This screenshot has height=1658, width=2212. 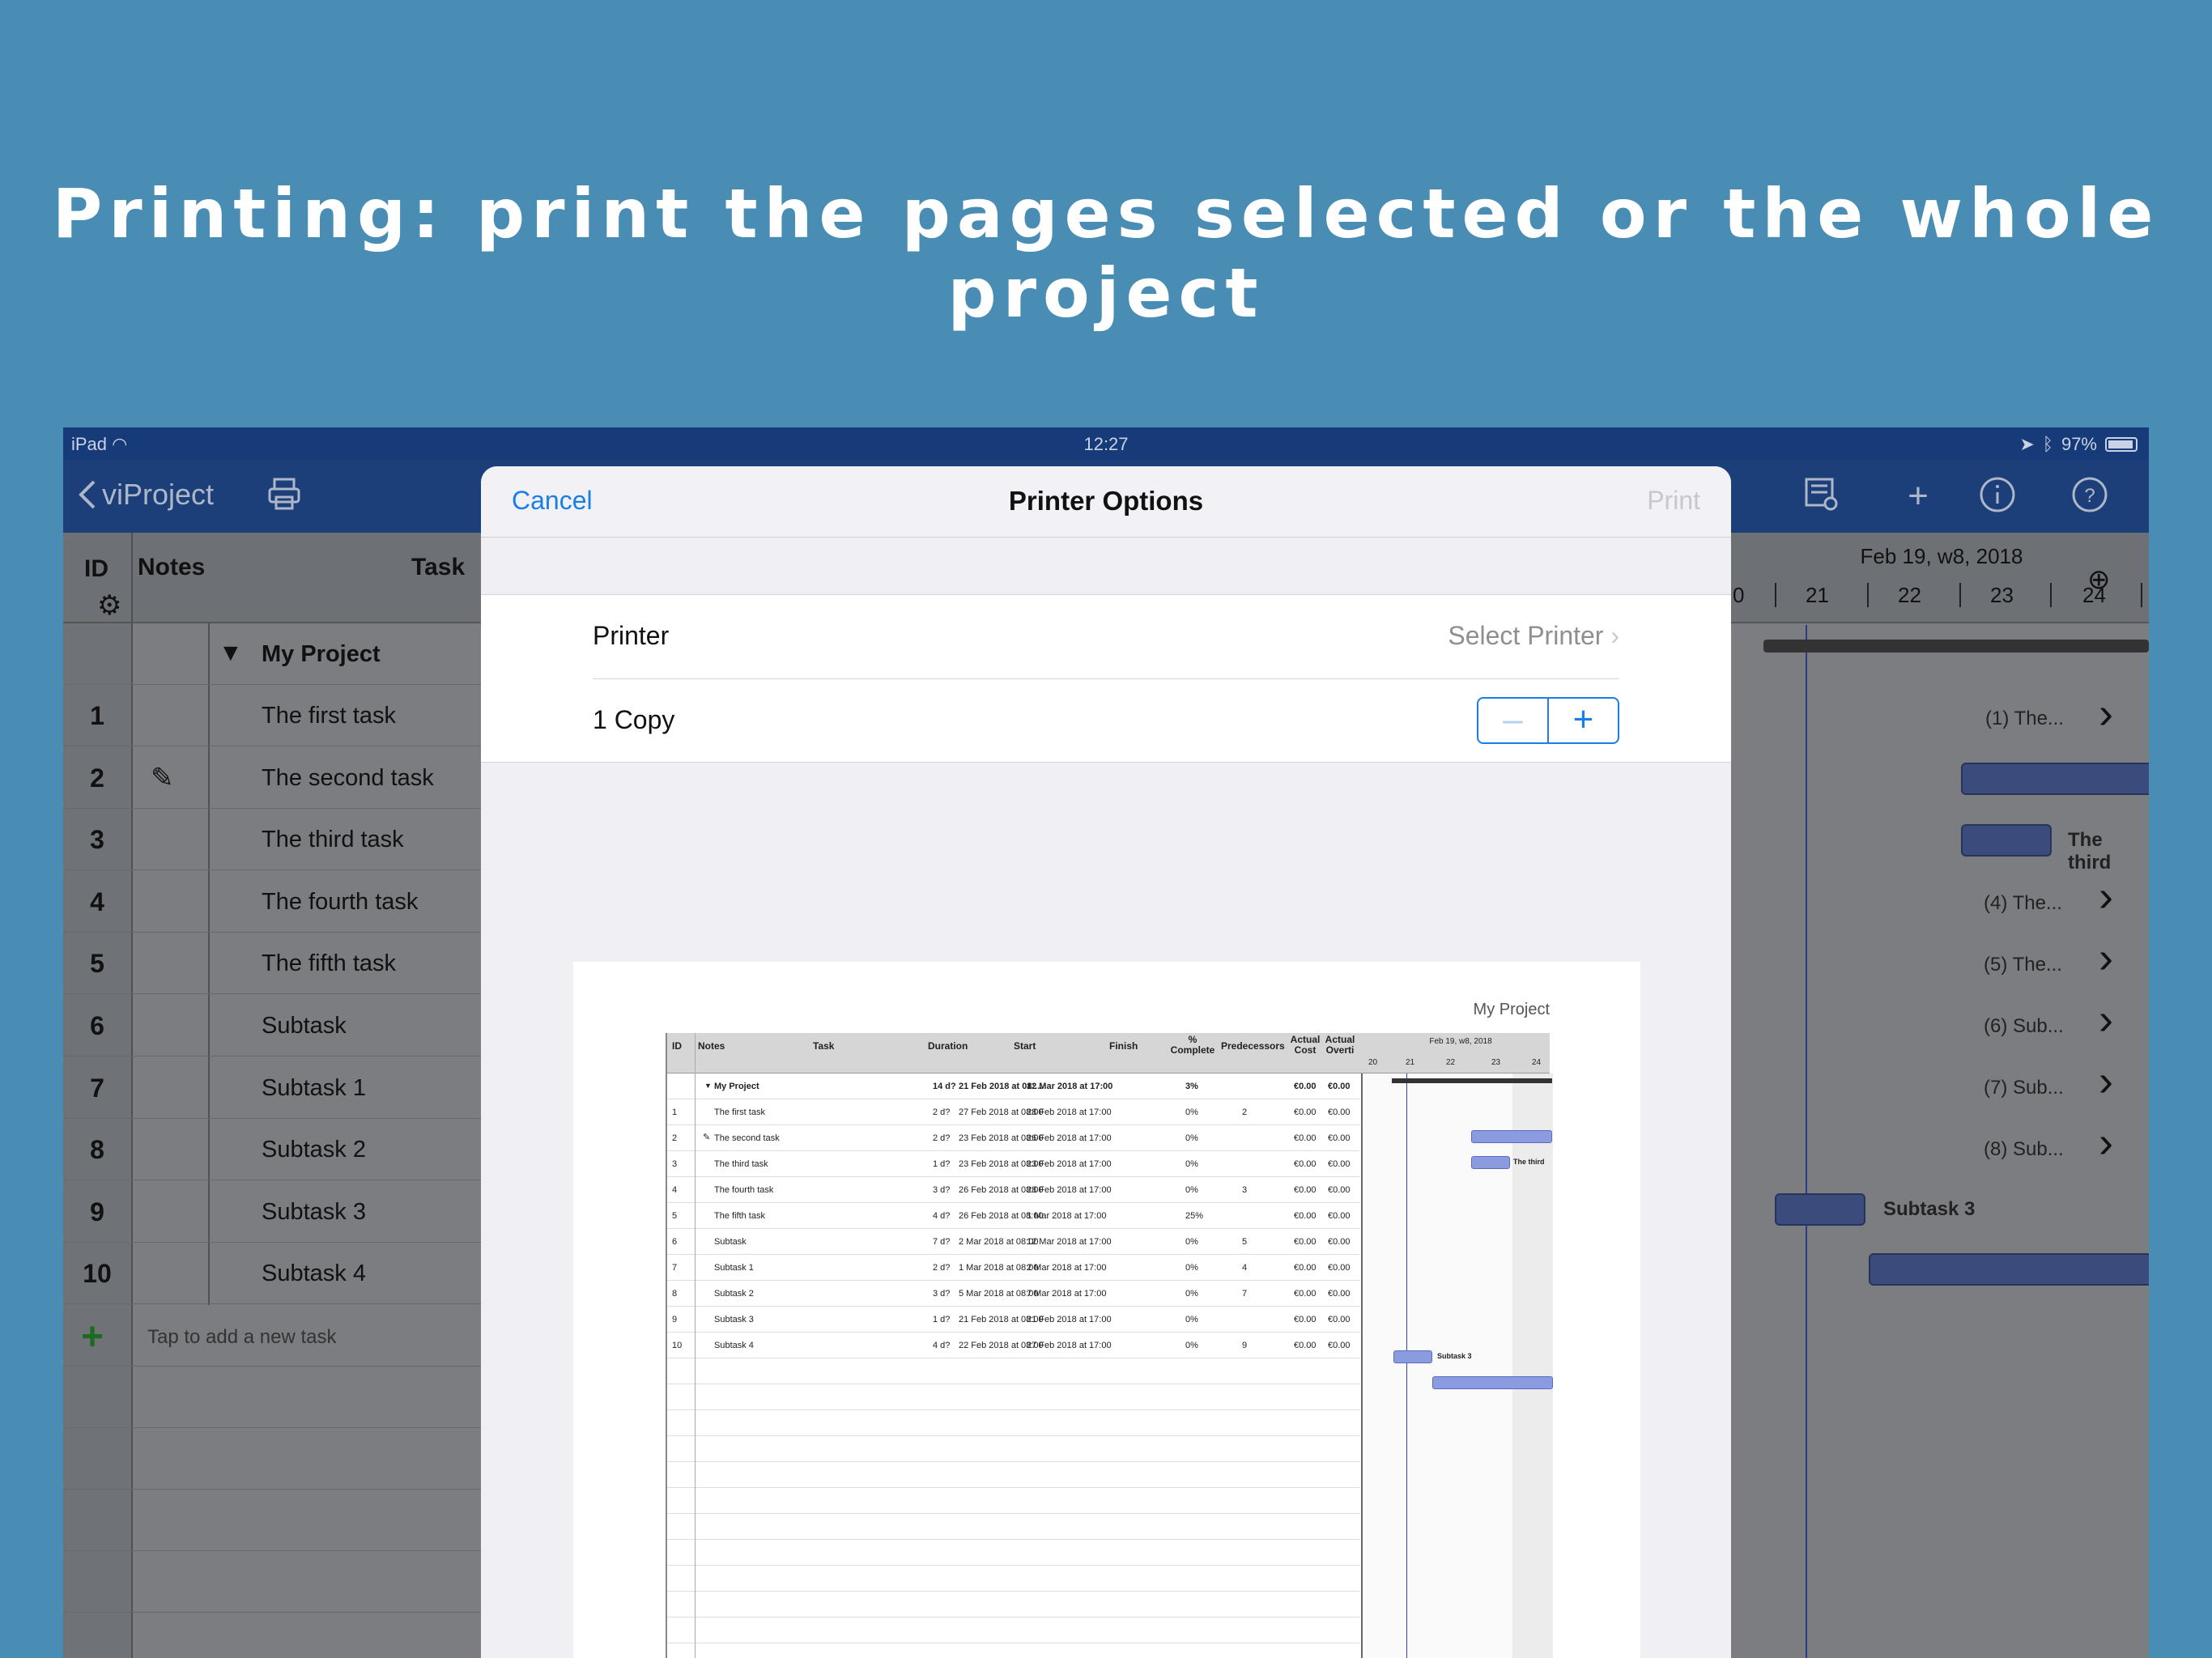 What do you see at coordinates (1583, 720) in the screenshot?
I see `increment-button: +` at bounding box center [1583, 720].